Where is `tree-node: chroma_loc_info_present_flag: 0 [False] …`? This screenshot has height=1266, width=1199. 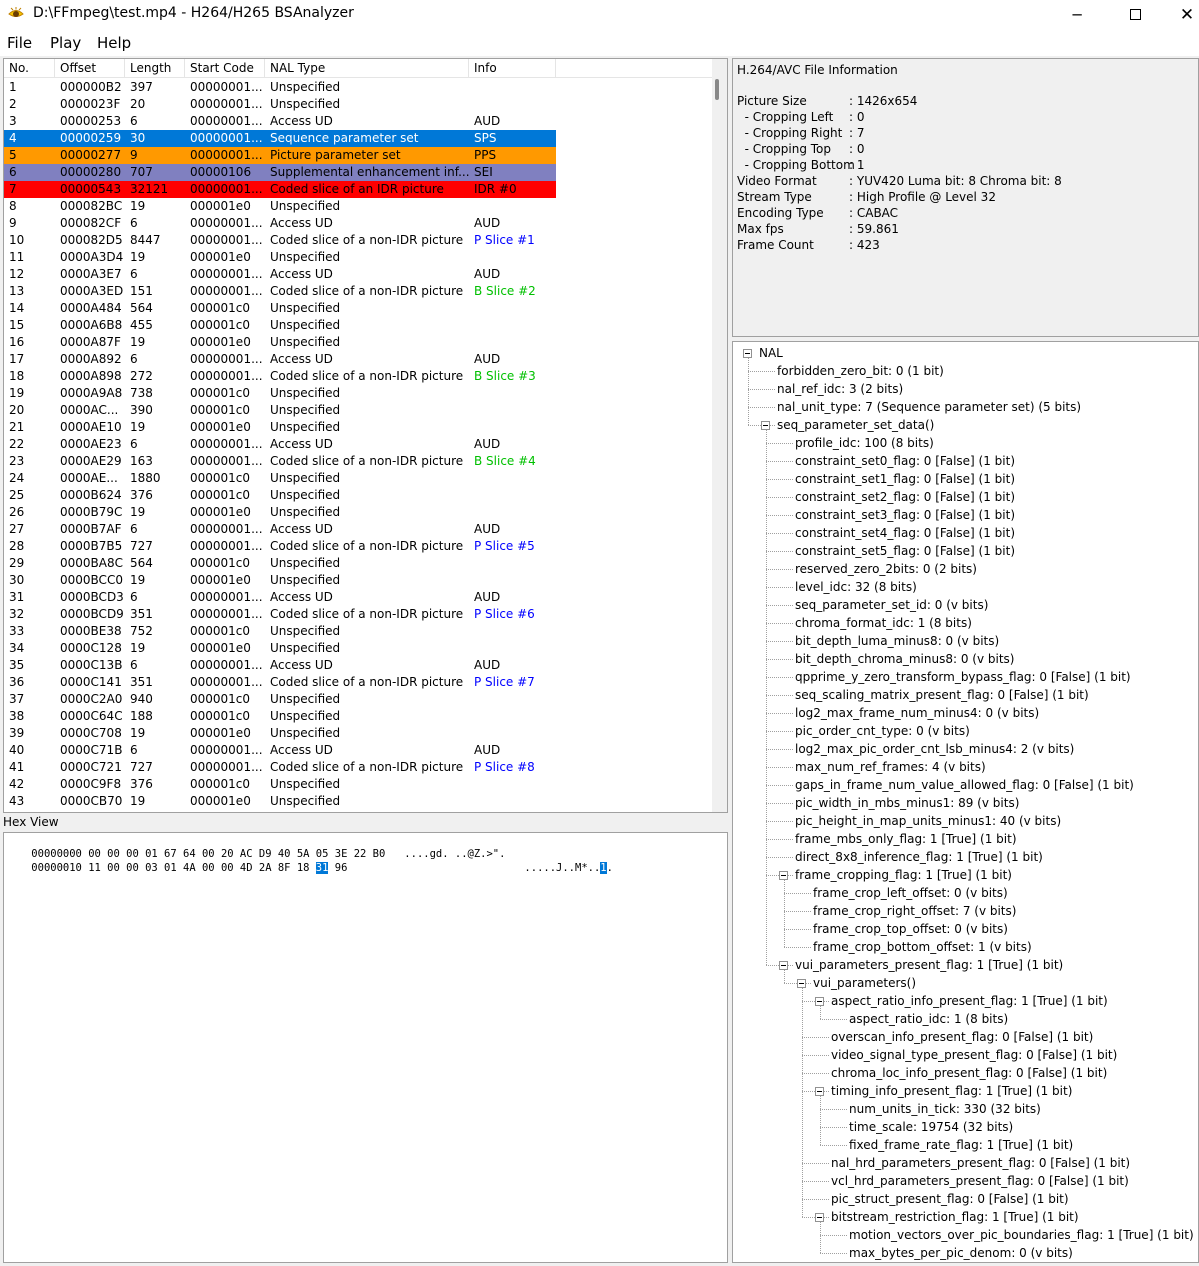 tree-node: chroma_loc_info_present_flag: 0 [False] … is located at coordinates (969, 1073).